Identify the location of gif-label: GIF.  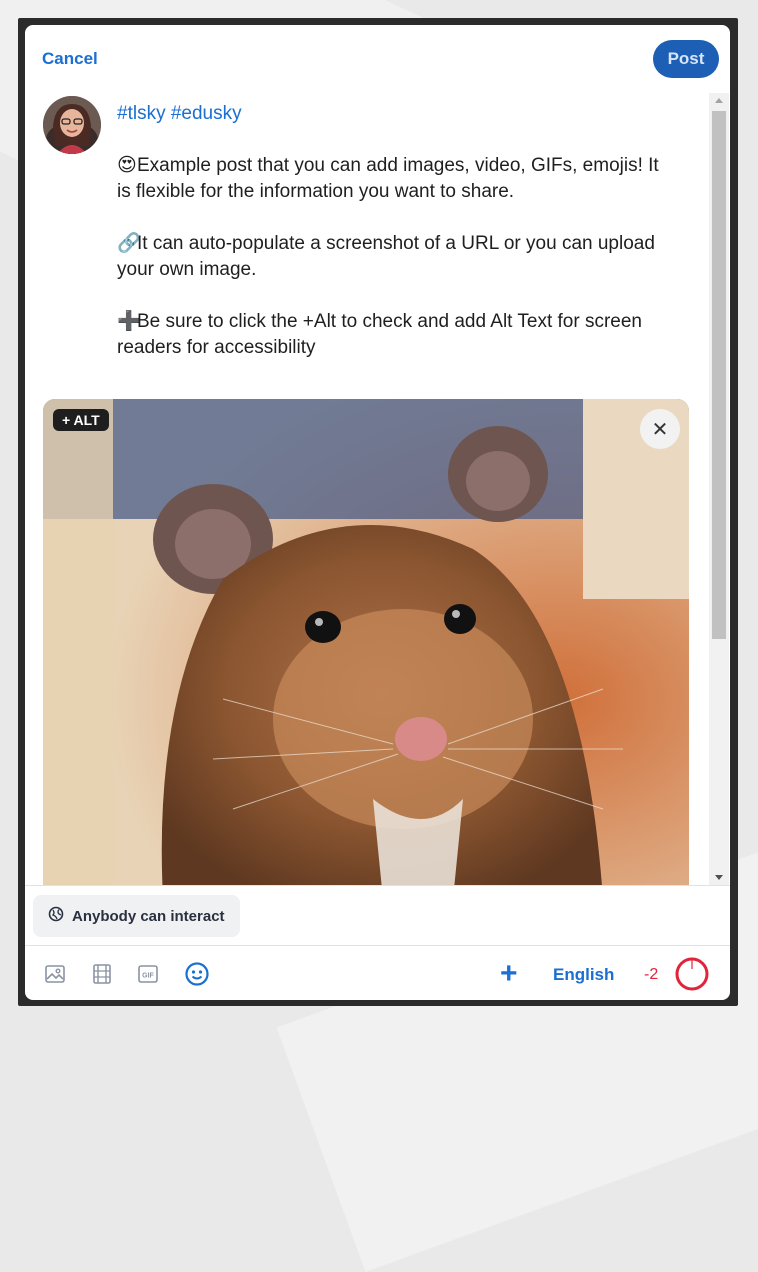
(148, 976).